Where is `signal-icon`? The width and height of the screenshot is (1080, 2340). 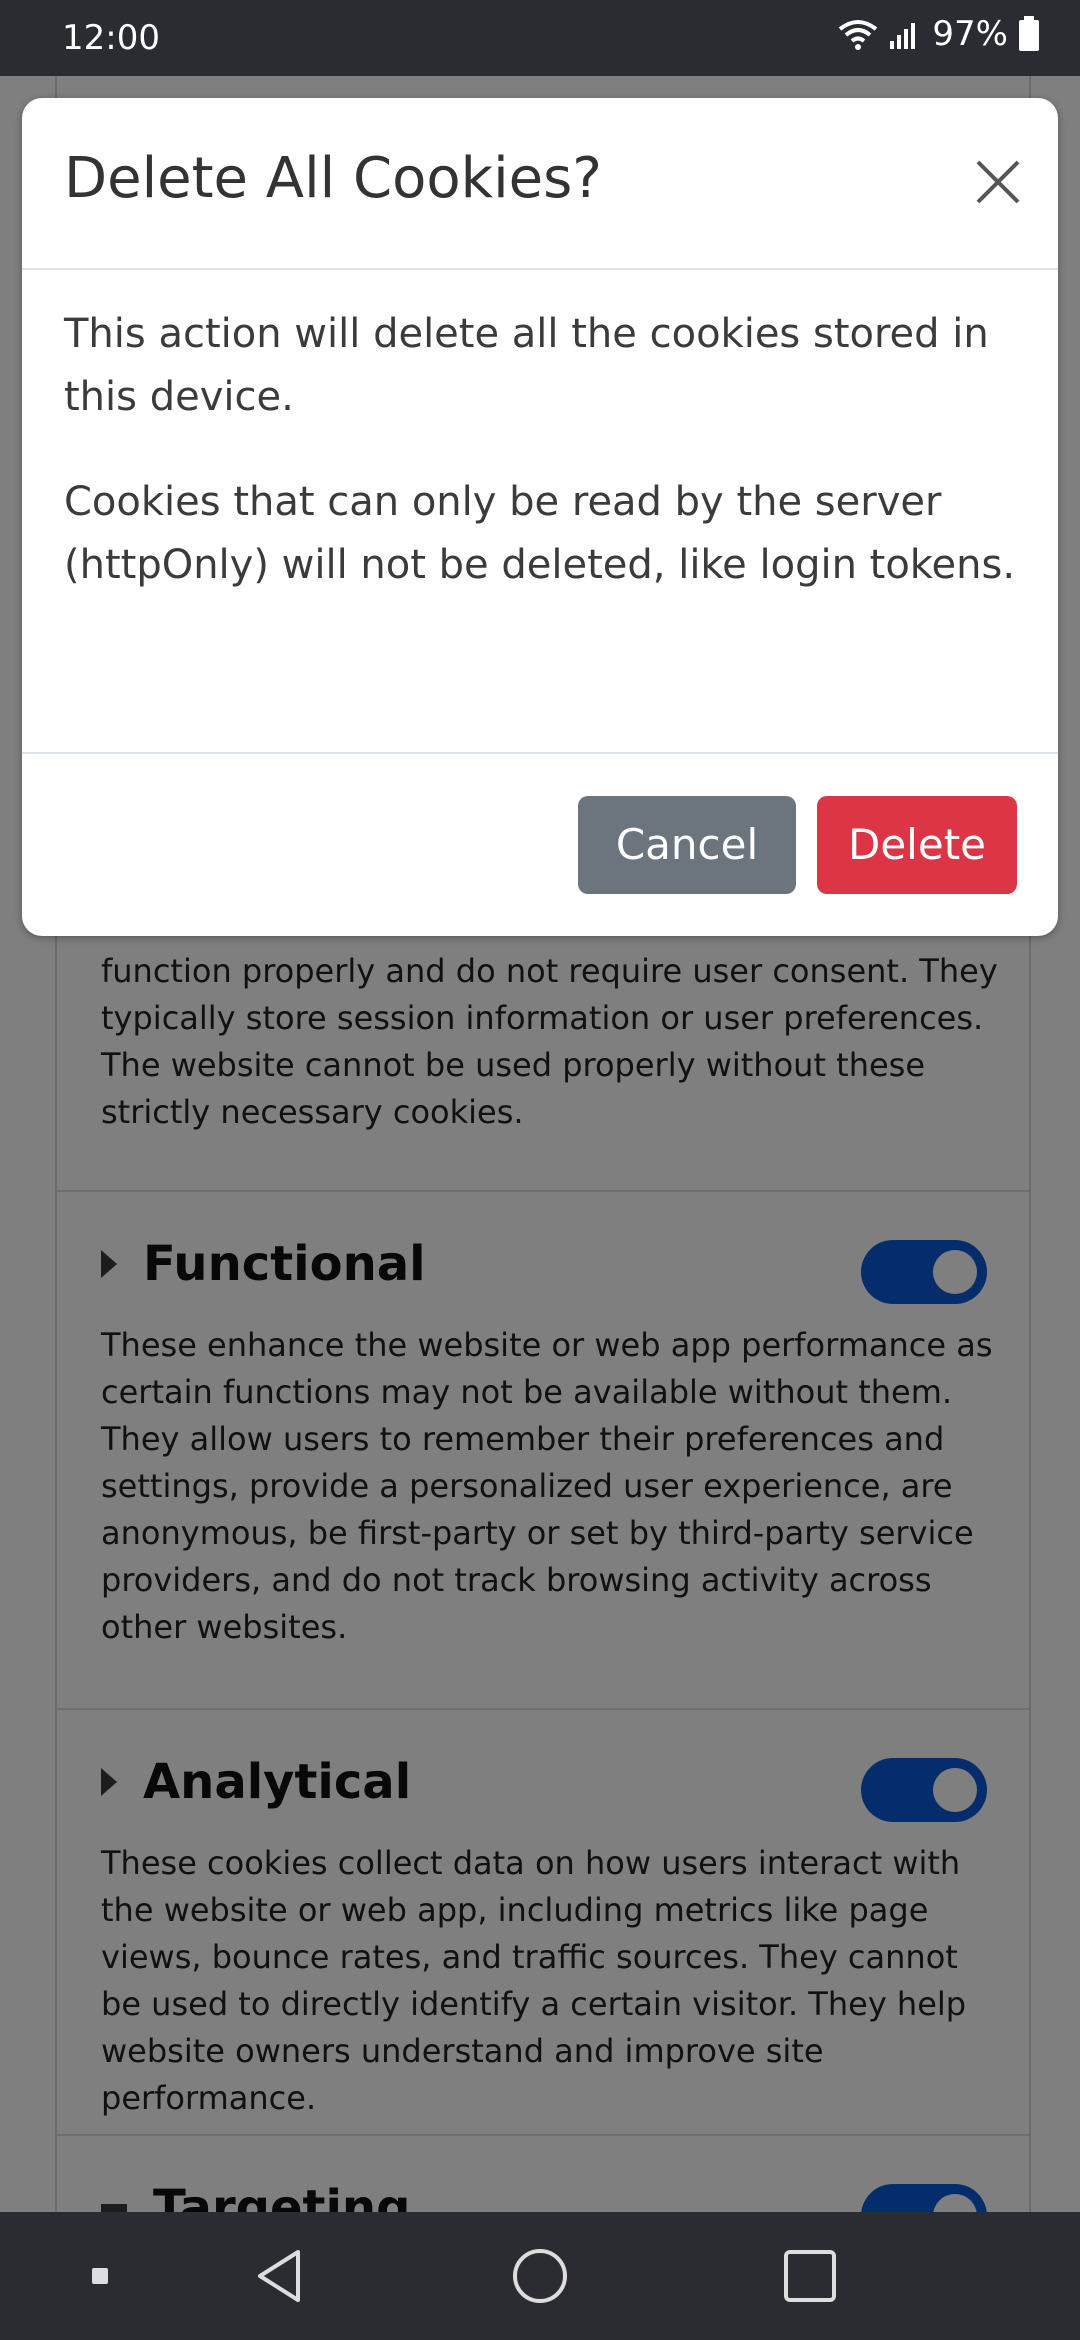
signal-icon is located at coordinates (903, 36).